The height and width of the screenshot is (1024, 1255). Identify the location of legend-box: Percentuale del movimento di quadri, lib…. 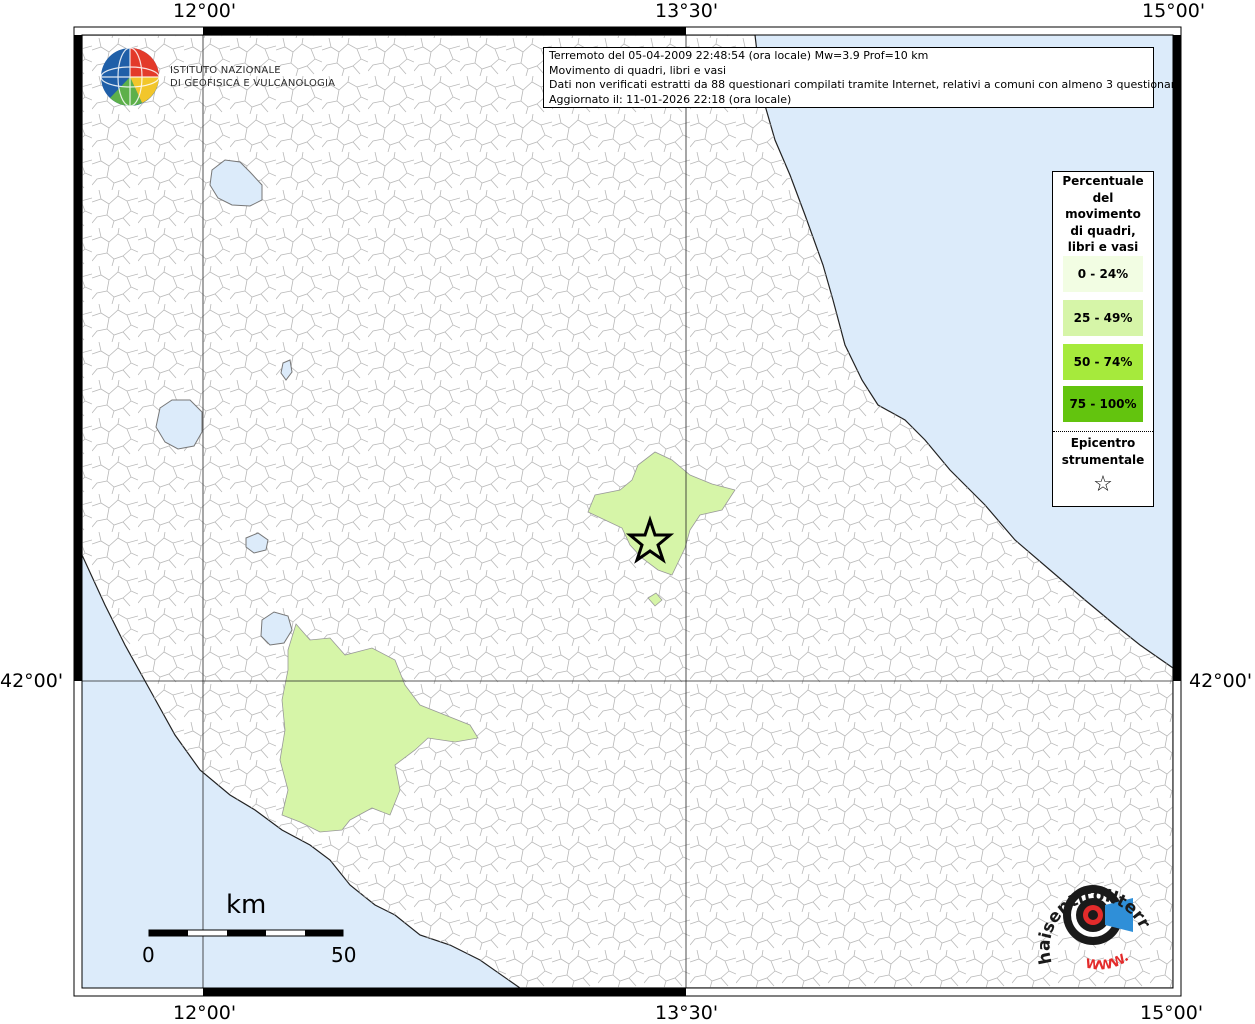
(1103, 339).